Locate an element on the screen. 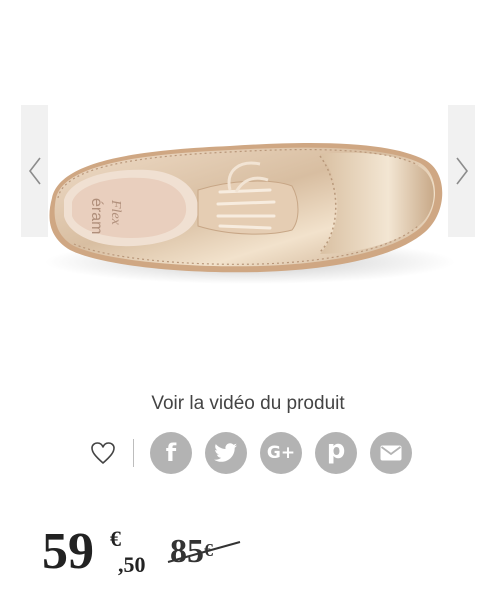 This screenshot has width=496, height=603. share-divider is located at coordinates (133, 453).